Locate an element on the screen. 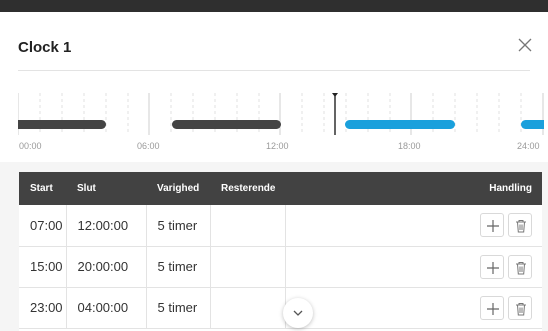  timeline-label: 12:00 is located at coordinates (277, 146).